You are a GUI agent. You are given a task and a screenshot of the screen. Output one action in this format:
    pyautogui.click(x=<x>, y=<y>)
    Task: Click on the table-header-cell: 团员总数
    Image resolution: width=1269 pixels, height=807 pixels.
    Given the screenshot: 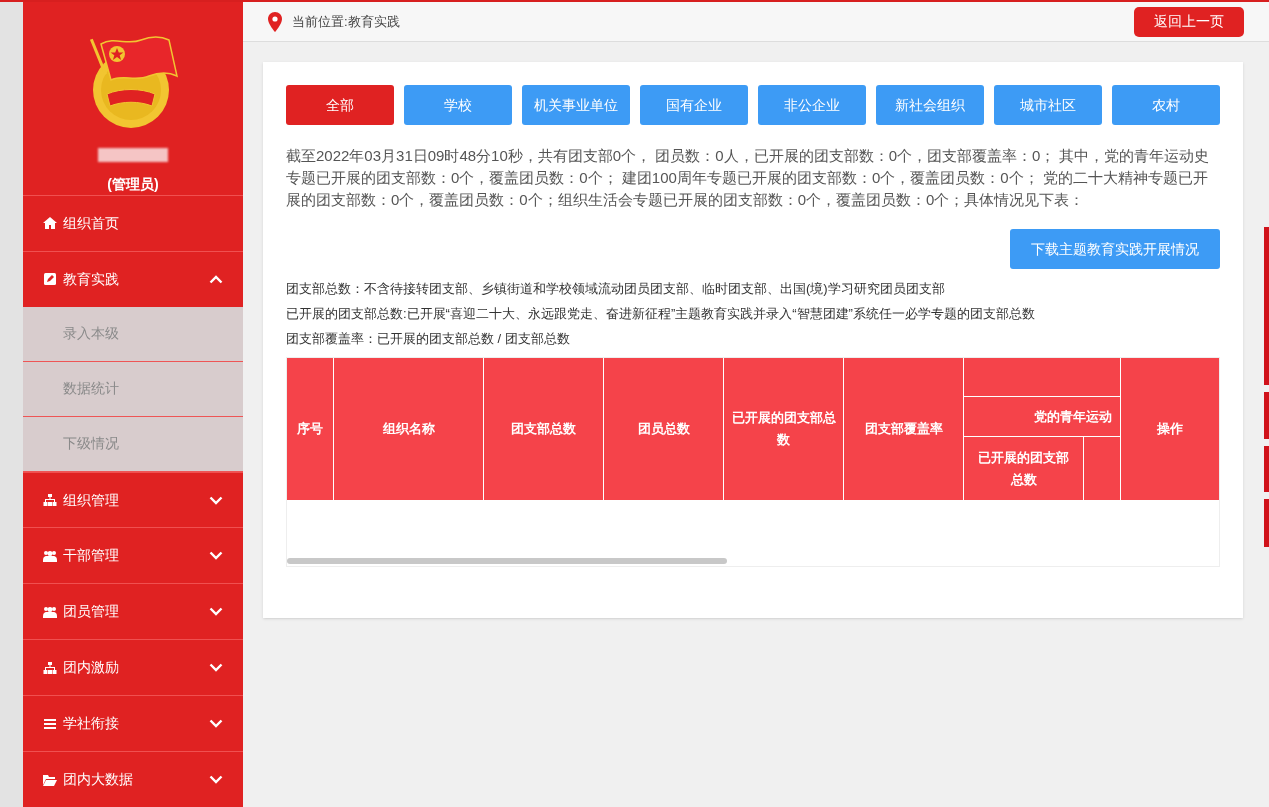 What is the action you would take?
    pyautogui.click(x=664, y=429)
    